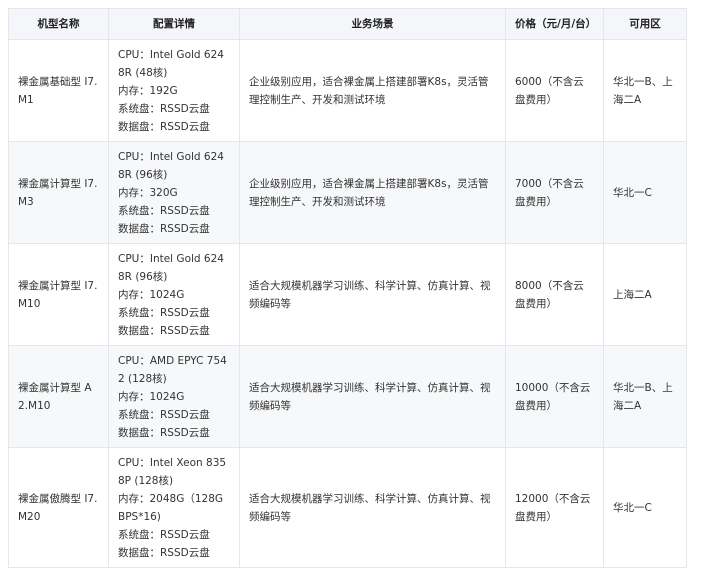  What do you see at coordinates (554, 90) in the screenshot?
I see `cell-price: 6000（不含云盘费用）` at bounding box center [554, 90].